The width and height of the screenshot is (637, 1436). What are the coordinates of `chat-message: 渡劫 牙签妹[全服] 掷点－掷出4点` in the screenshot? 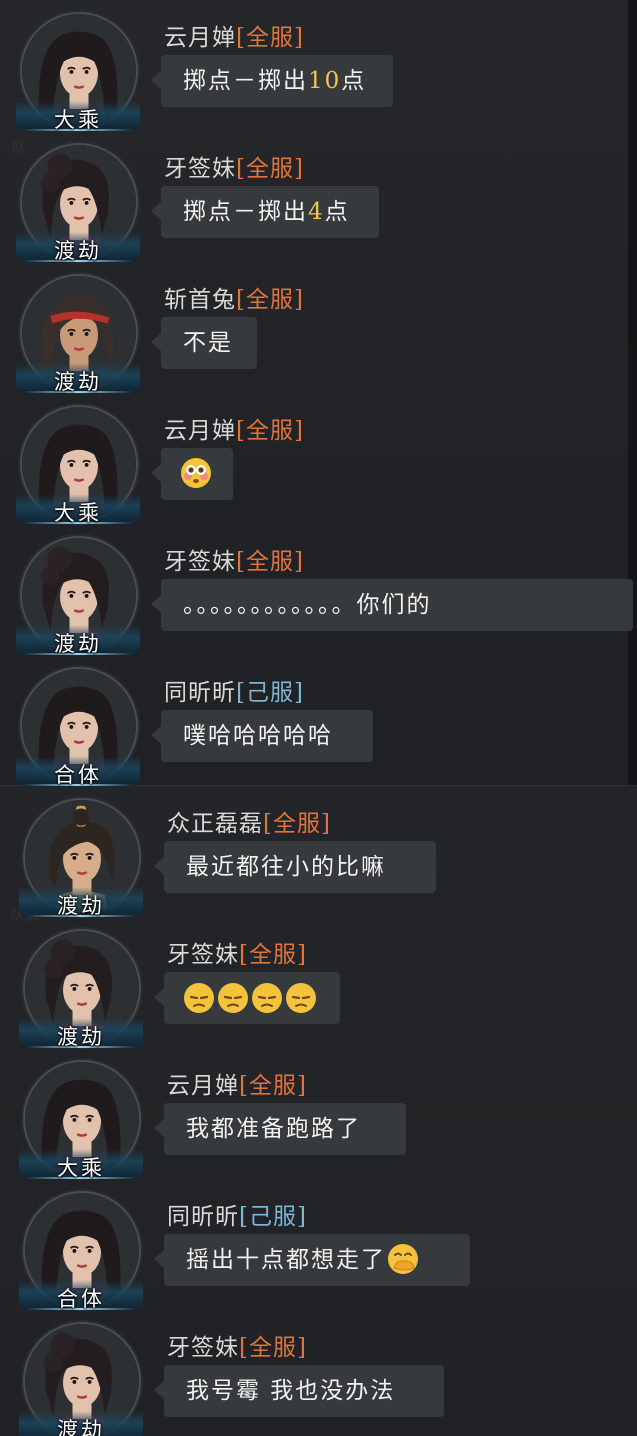 It's located at (318, 197).